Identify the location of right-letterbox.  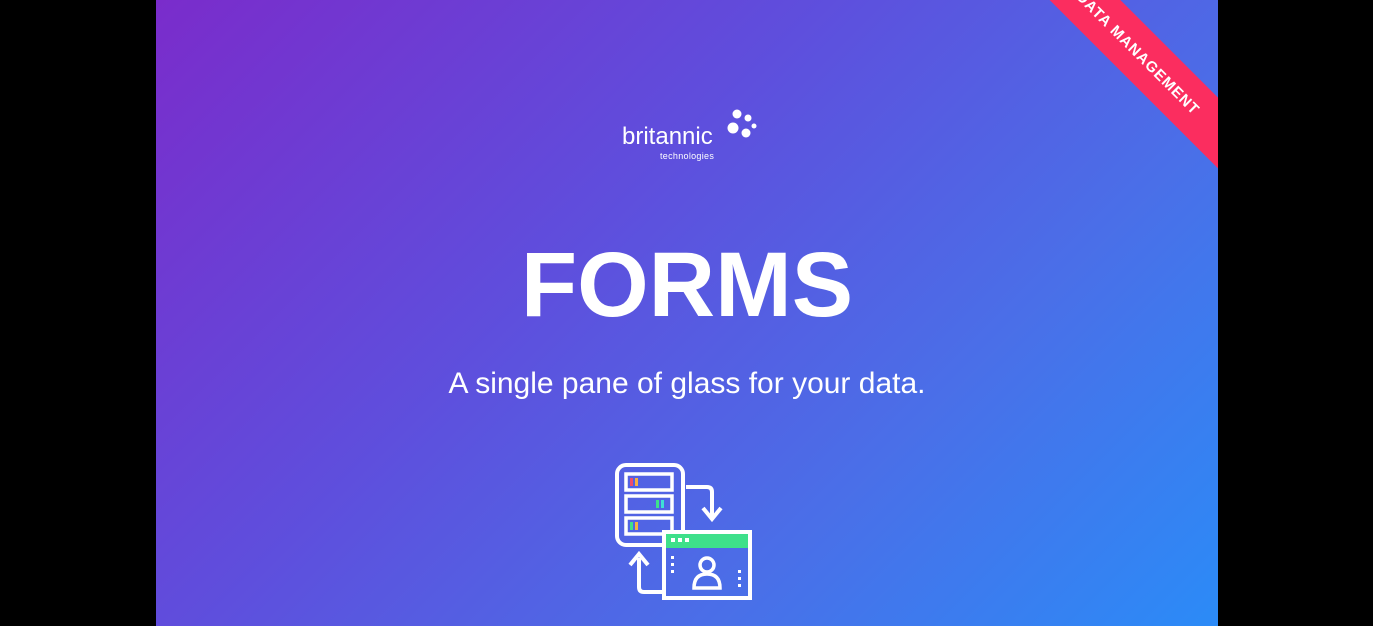
(1295, 313).